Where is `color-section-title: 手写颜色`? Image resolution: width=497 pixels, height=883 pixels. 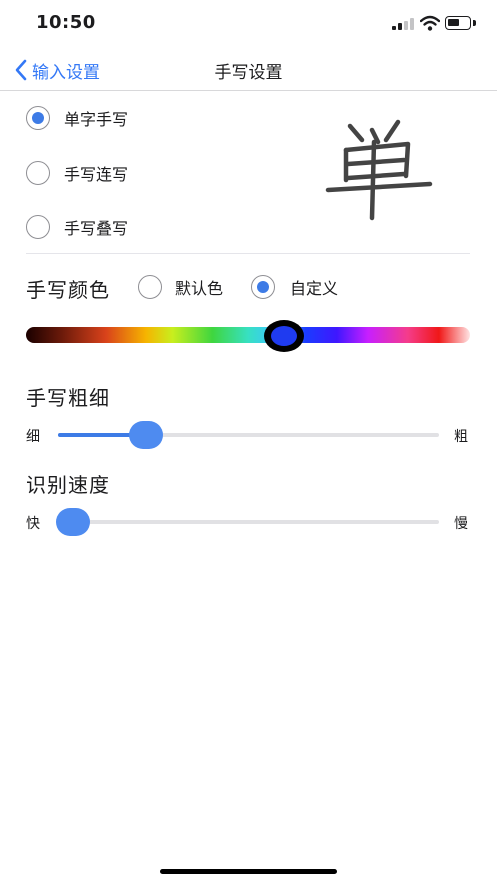
color-section-title: 手写颜色 is located at coordinates (68, 290).